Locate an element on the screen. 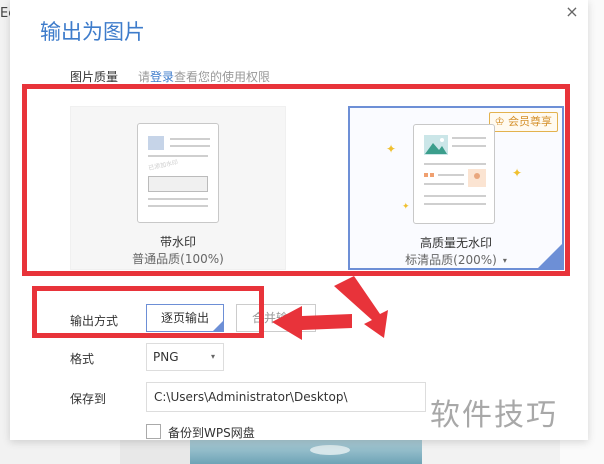 Image resolution: width=604 pixels, height=464 pixels. crown-icon: ♔ is located at coordinates (499, 121).